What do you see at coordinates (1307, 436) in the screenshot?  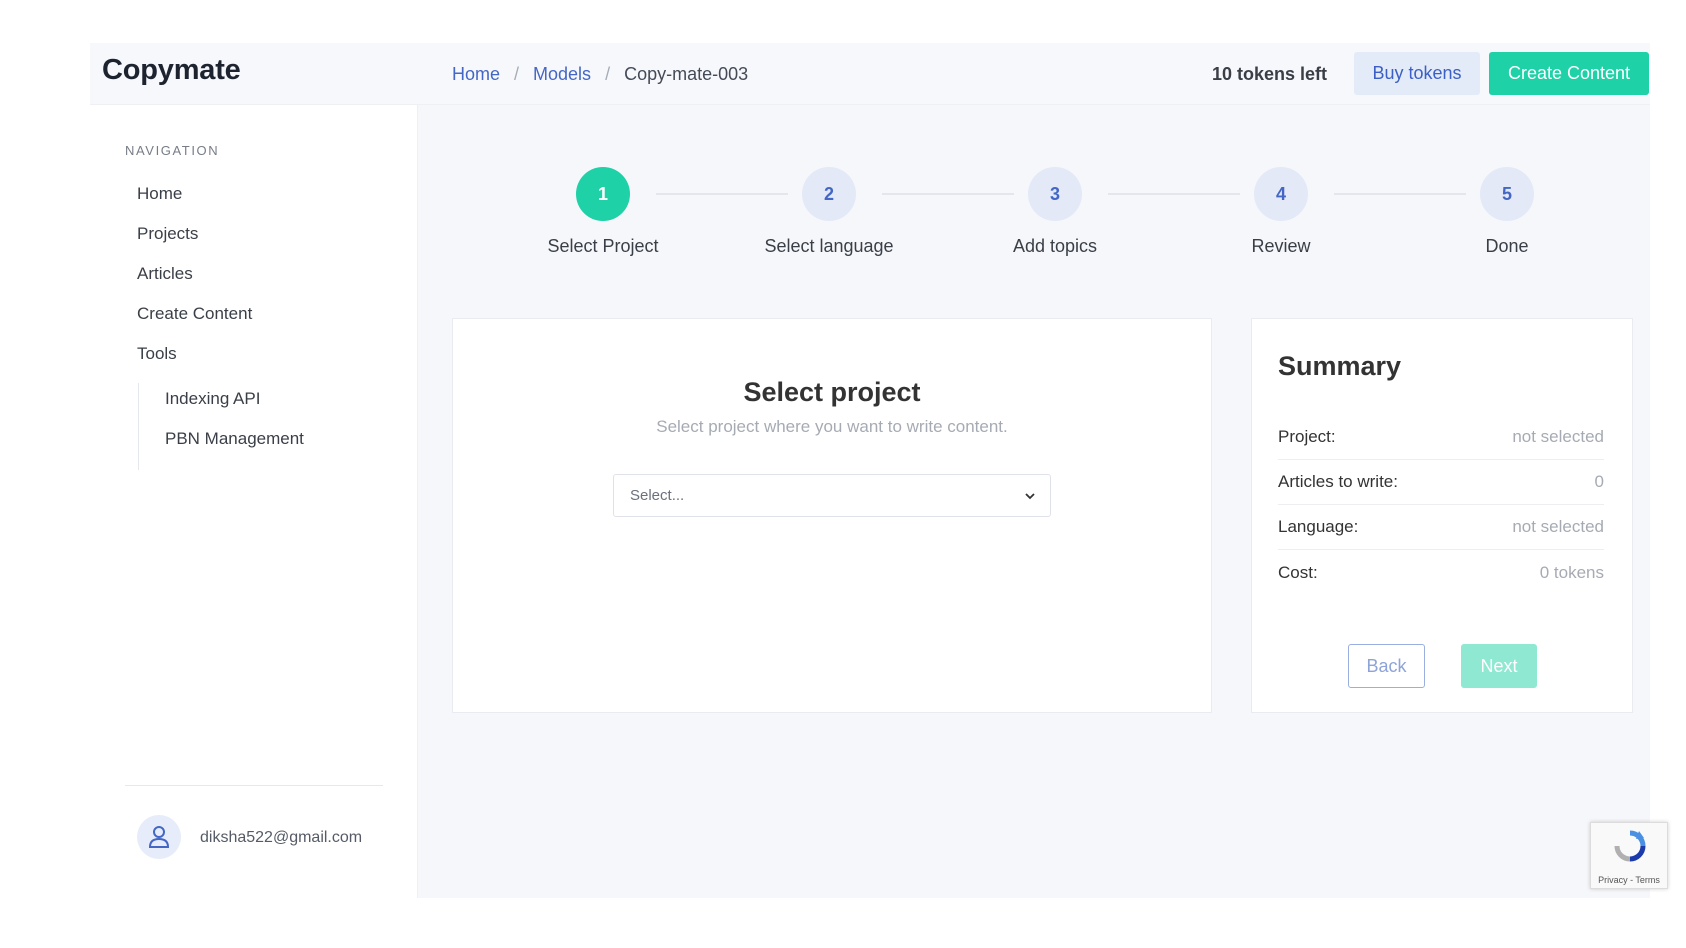 I see `summary-key: Project:` at bounding box center [1307, 436].